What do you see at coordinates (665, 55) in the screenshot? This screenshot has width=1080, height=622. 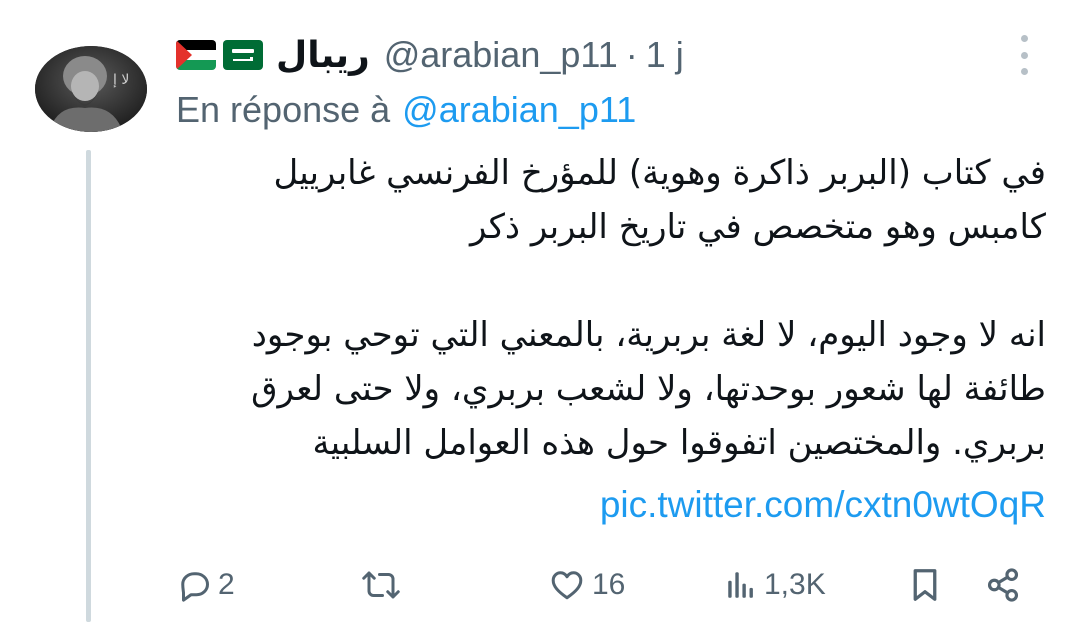 I see `tweet-timestamp: 1 j` at bounding box center [665, 55].